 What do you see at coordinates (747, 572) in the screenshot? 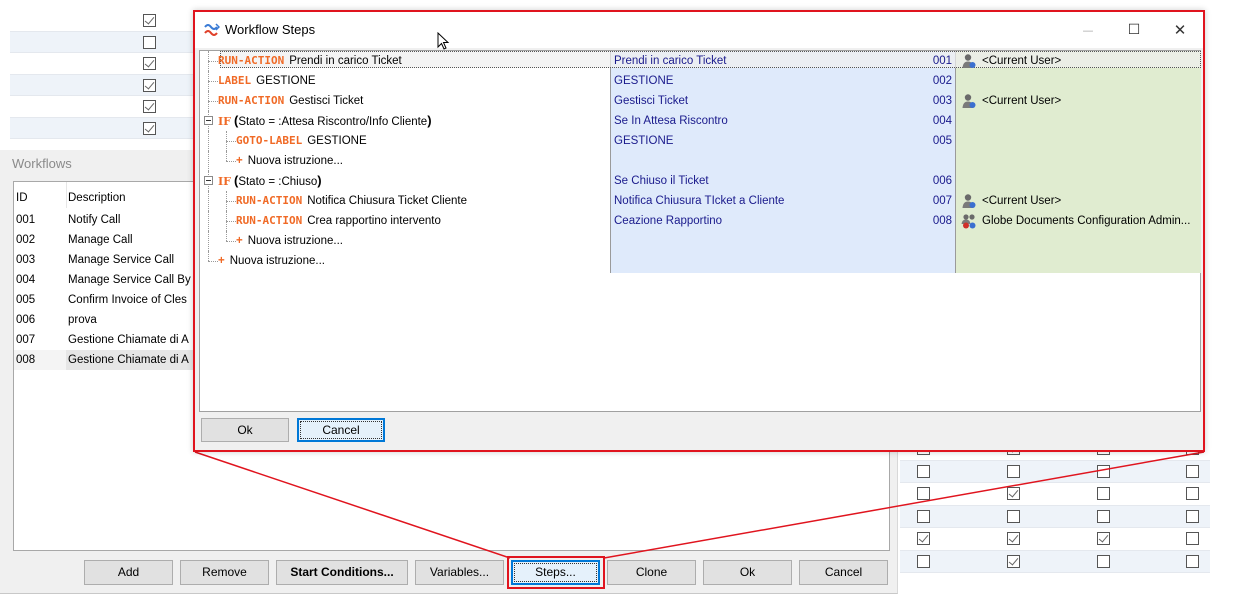
I see `ok-button: Ok` at bounding box center [747, 572].